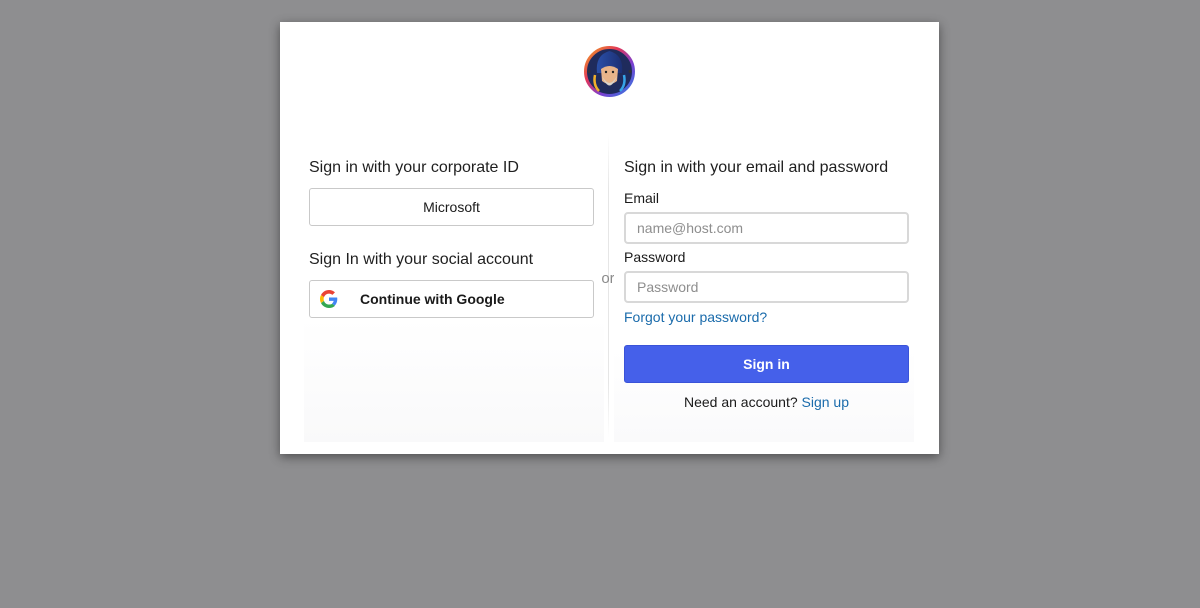  What do you see at coordinates (756, 167) in the screenshot?
I see `email-password-heading: Sign in with your email and password` at bounding box center [756, 167].